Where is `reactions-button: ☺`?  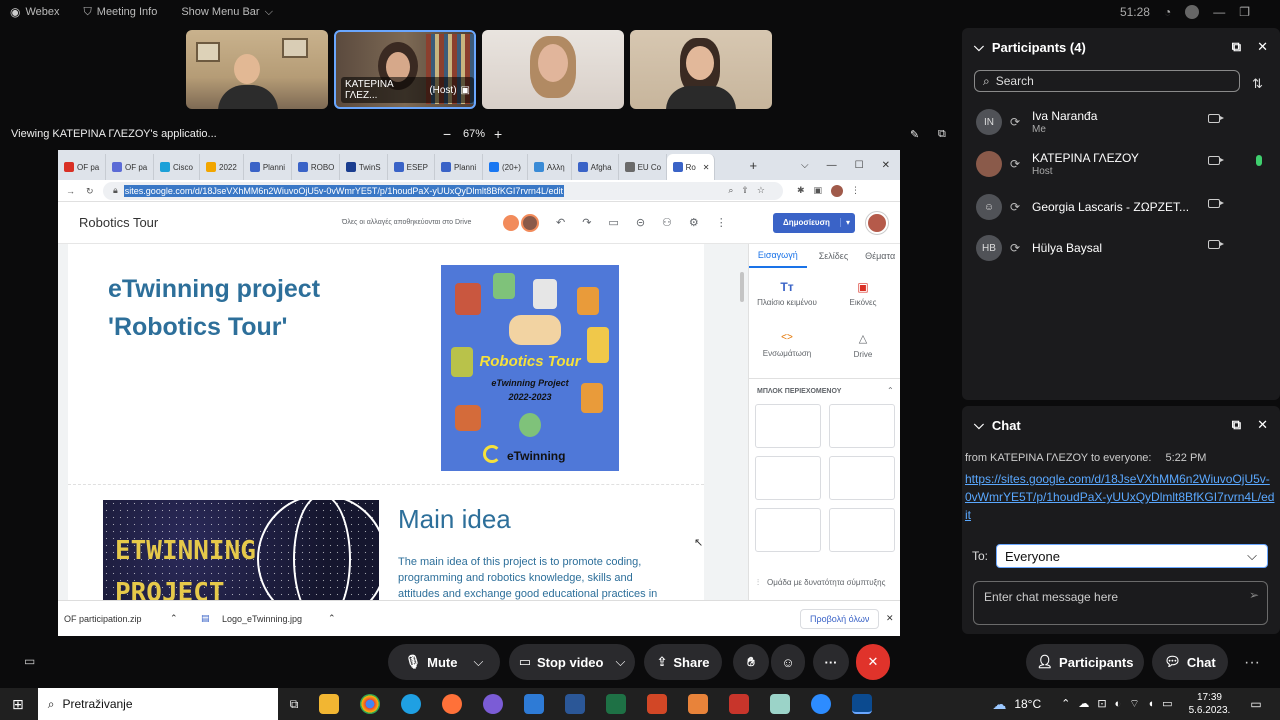
reactions-button: ☺ is located at coordinates (788, 662).